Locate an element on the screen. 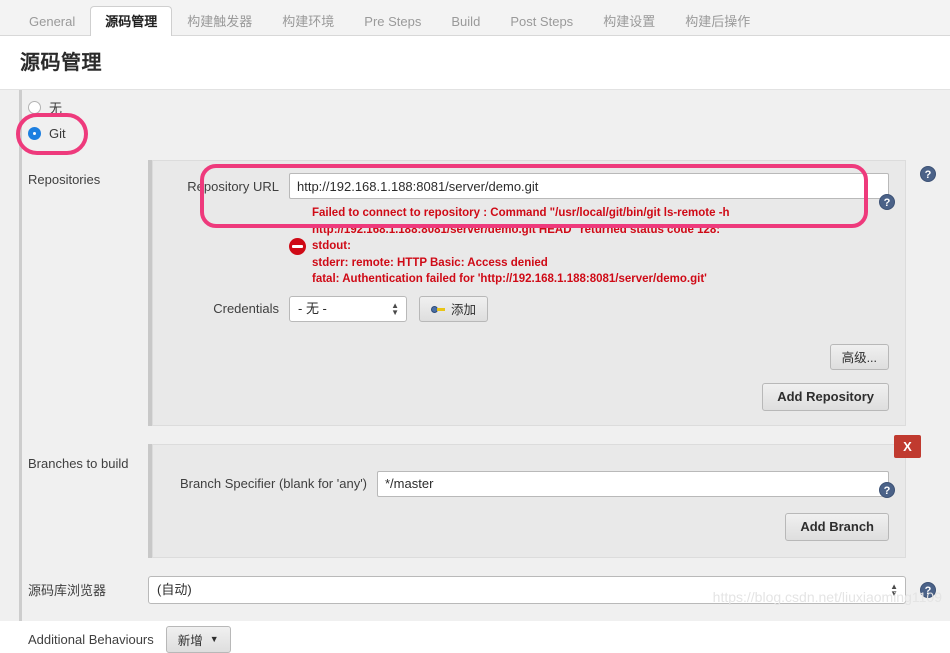 This screenshot has width=950, height=653. add-behaviour-label: 新增 is located at coordinates (190, 640).